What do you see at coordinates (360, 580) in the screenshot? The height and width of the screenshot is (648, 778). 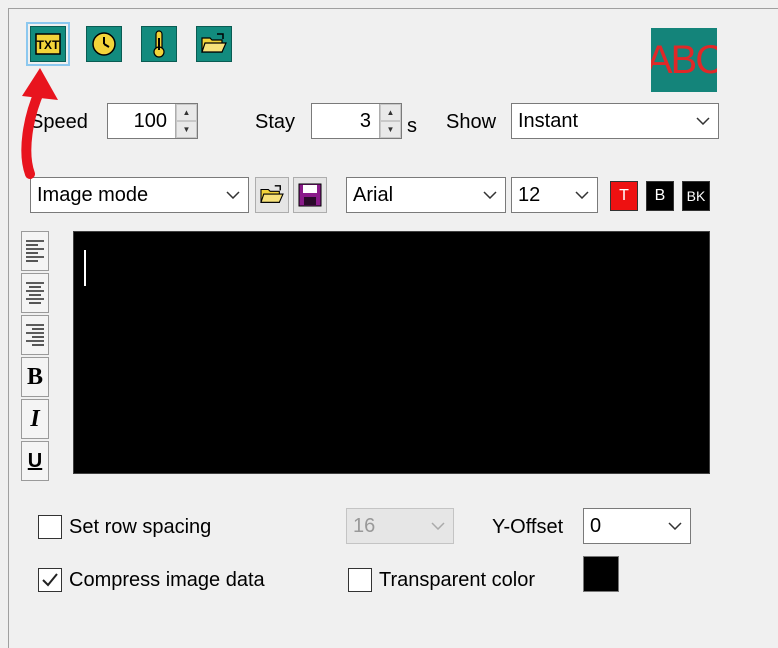 I see `transparent-color-checkbox` at bounding box center [360, 580].